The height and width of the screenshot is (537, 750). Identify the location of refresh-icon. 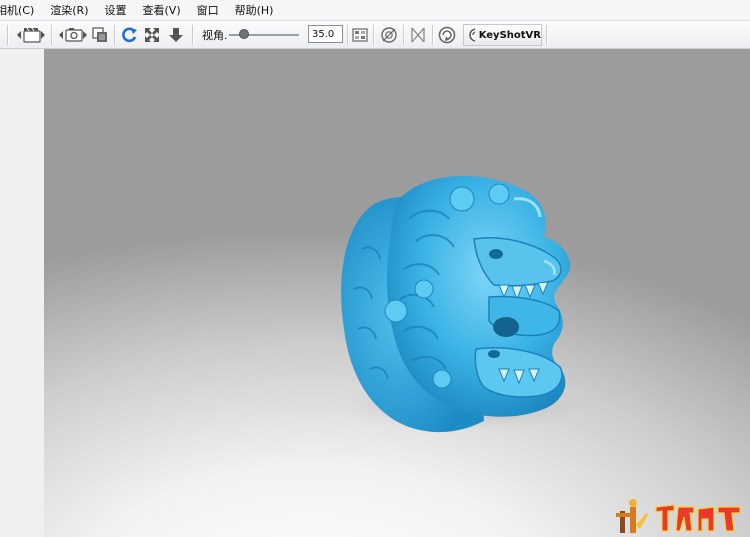
(129, 35).